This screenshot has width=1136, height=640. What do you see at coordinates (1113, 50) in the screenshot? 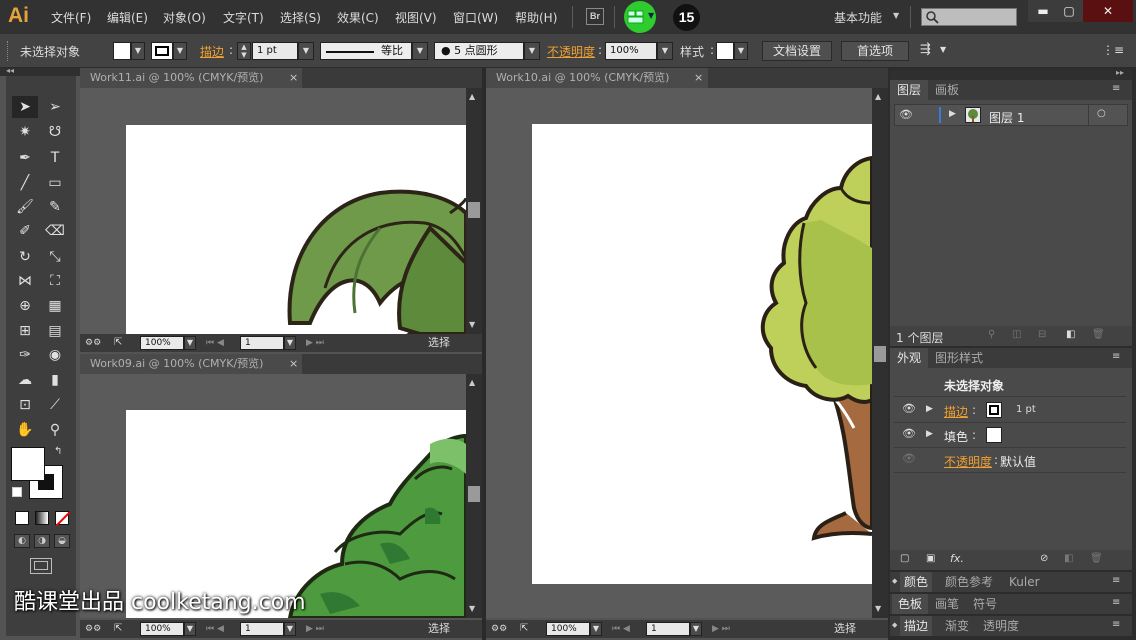
I see `panel-menu-icon: ⋮≡` at bounding box center [1113, 50].